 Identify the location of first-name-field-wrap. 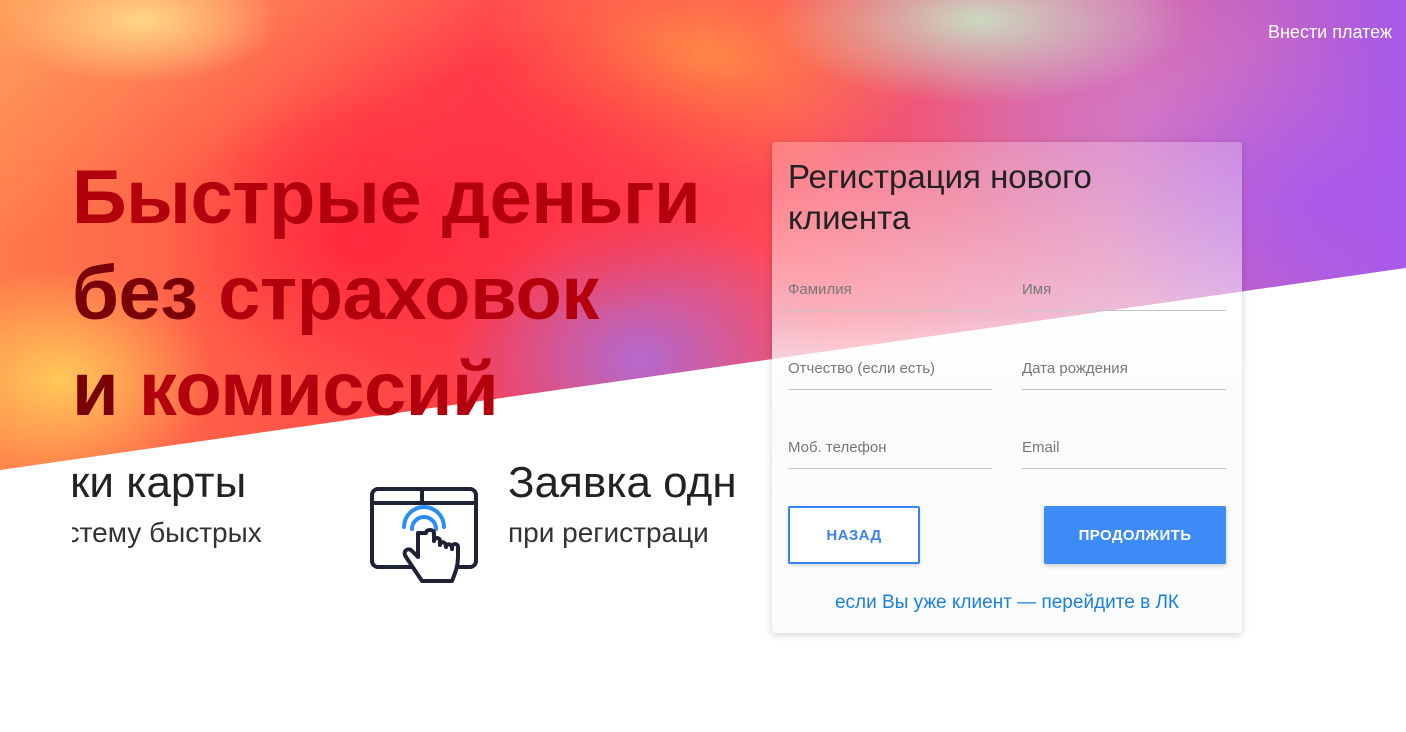
(1124, 292).